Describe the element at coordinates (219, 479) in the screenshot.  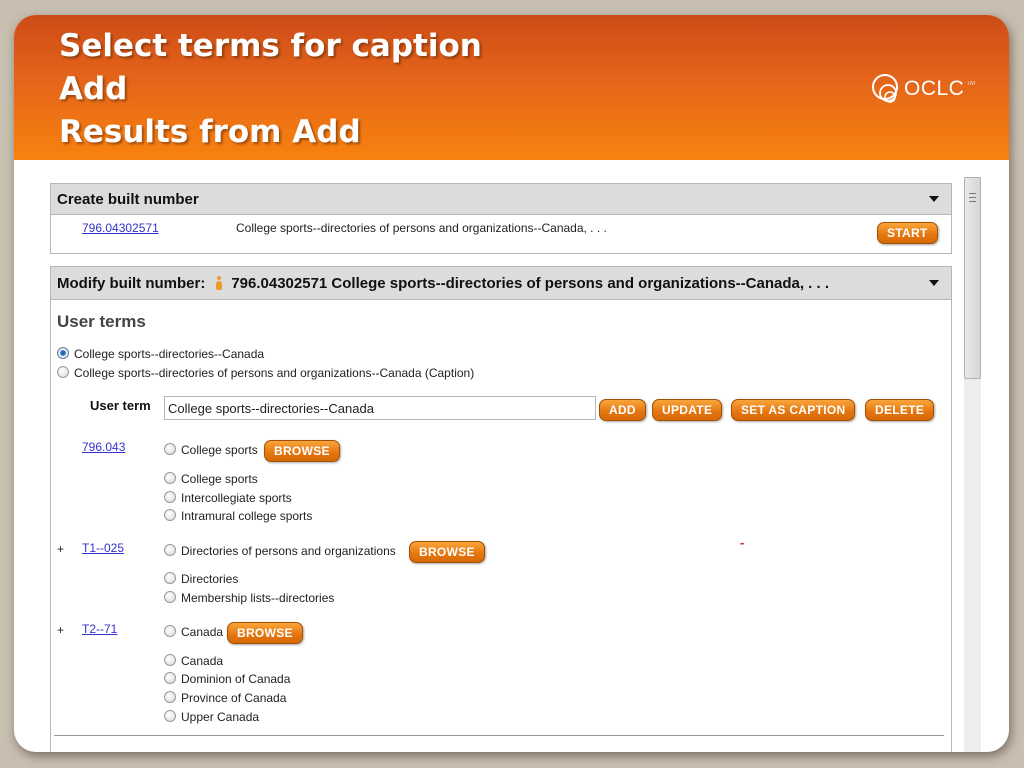
I see `component-term-label: College sports` at that location.